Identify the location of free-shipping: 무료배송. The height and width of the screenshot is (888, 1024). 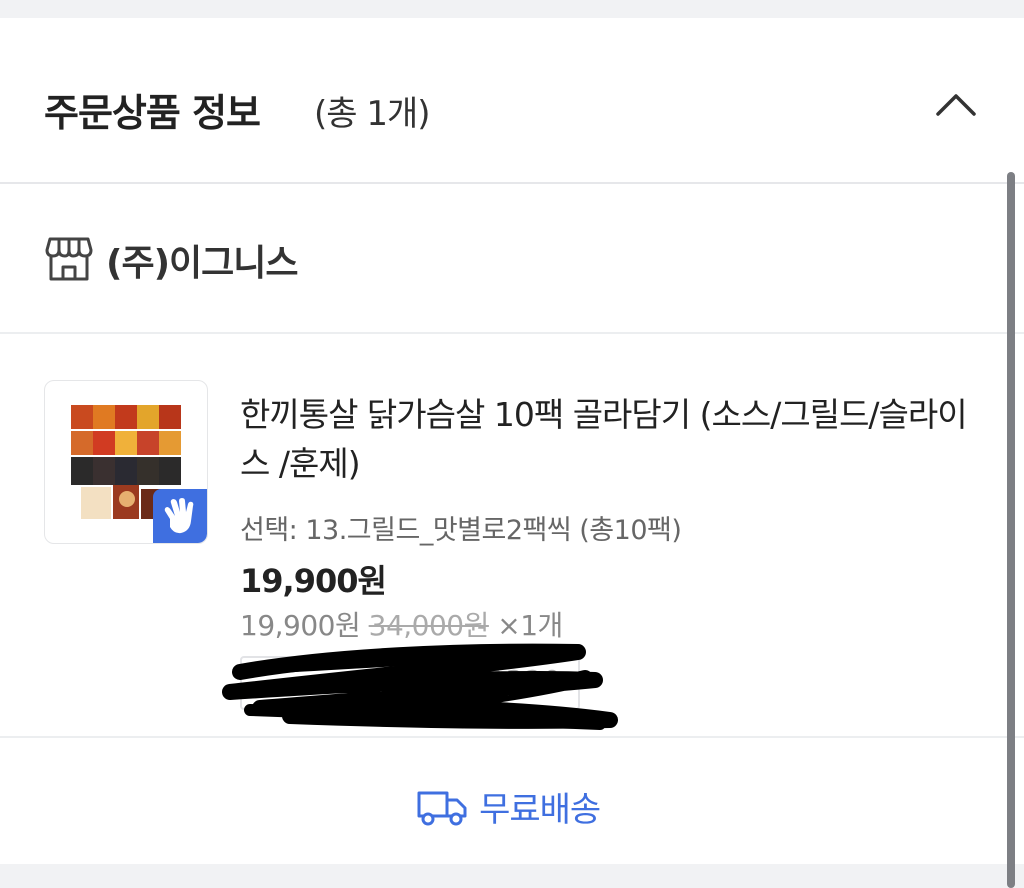
(508, 806).